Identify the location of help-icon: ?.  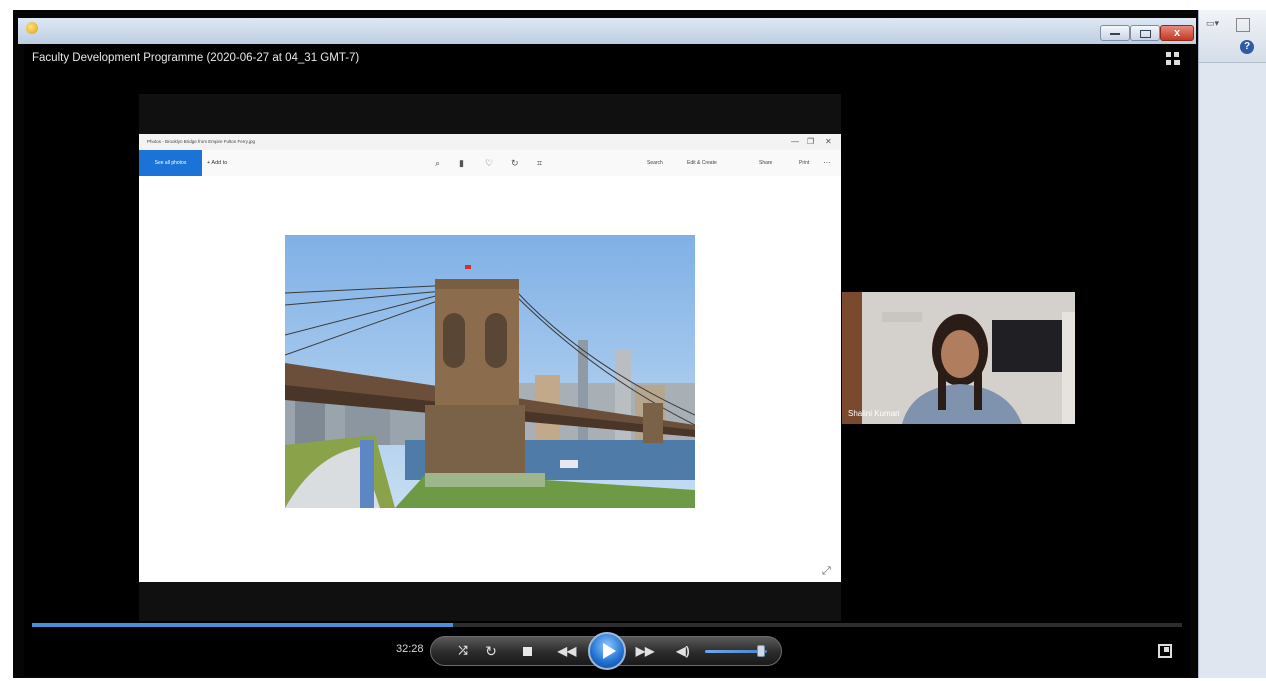
(1247, 47).